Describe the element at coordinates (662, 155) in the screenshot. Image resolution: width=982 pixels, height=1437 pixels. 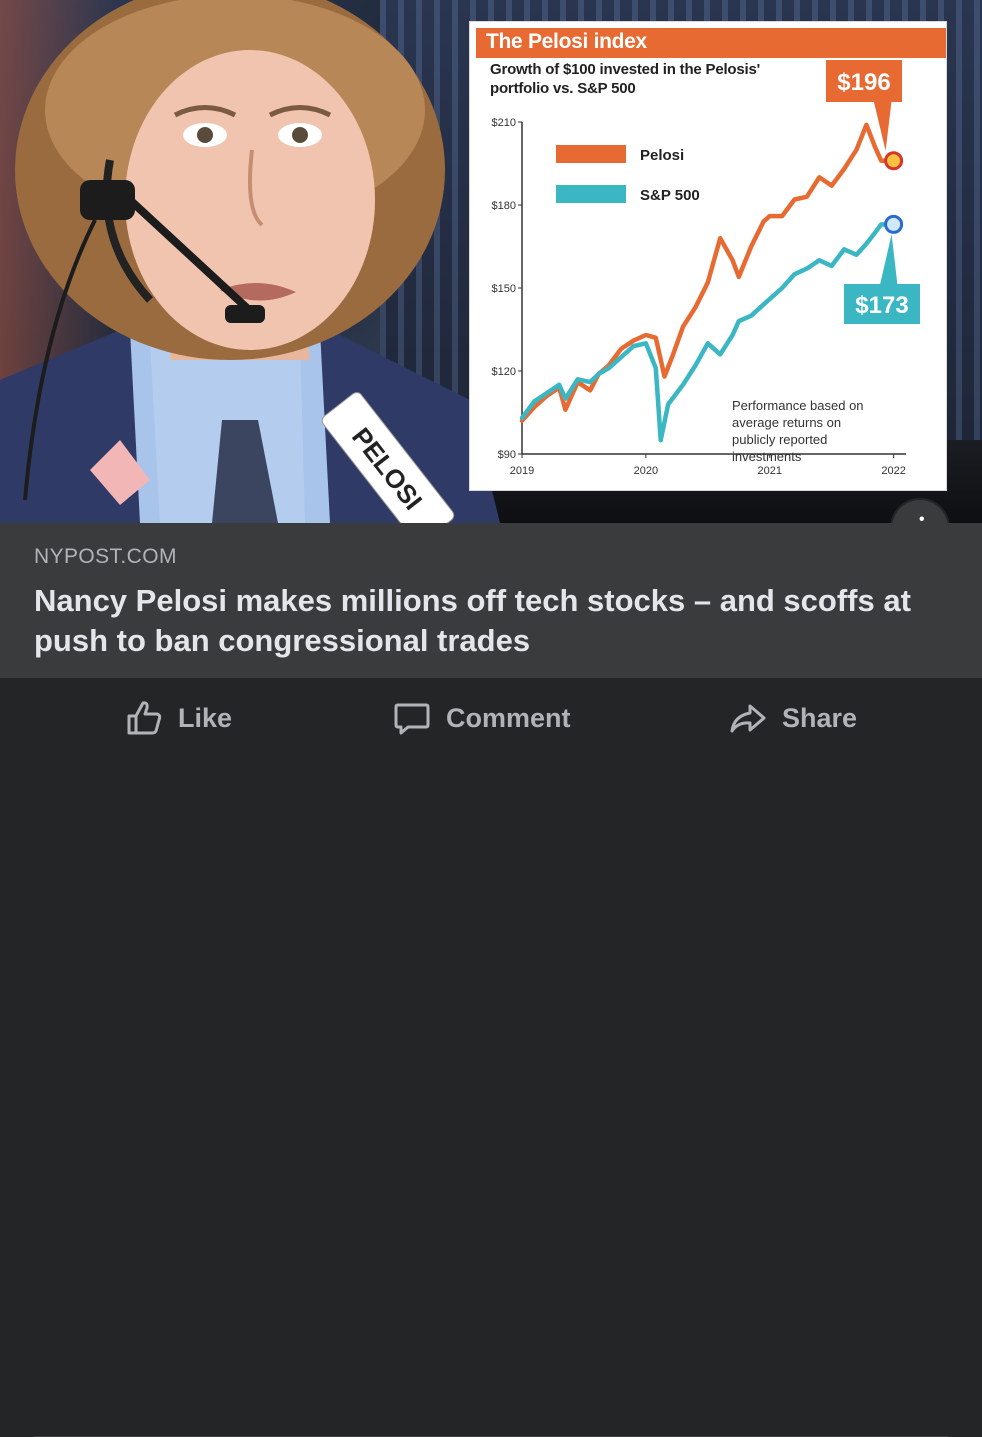
I see `legend-label: Pelosi` at that location.